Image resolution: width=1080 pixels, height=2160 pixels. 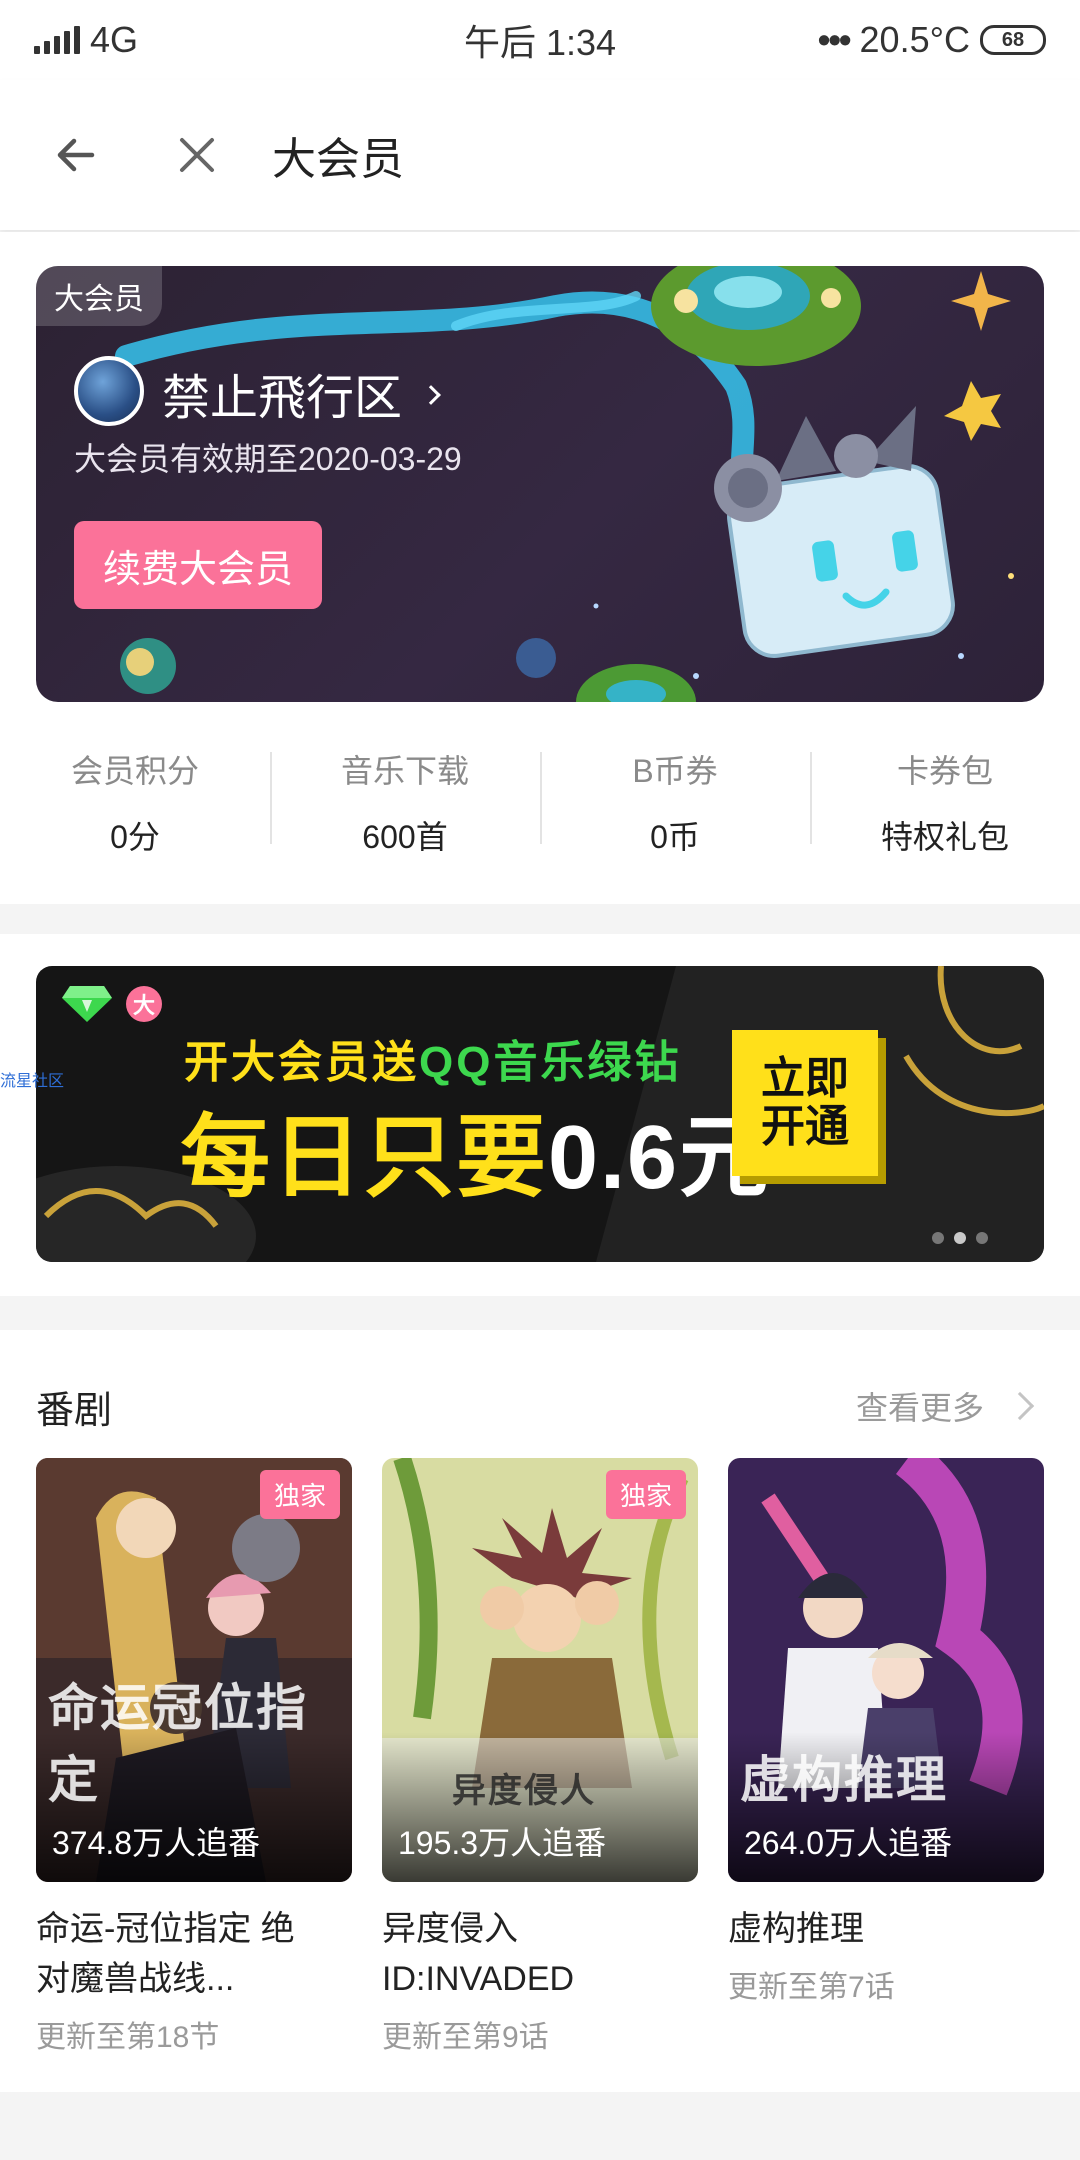 I want to click on more-dots-icon: •••, so click(x=834, y=39).